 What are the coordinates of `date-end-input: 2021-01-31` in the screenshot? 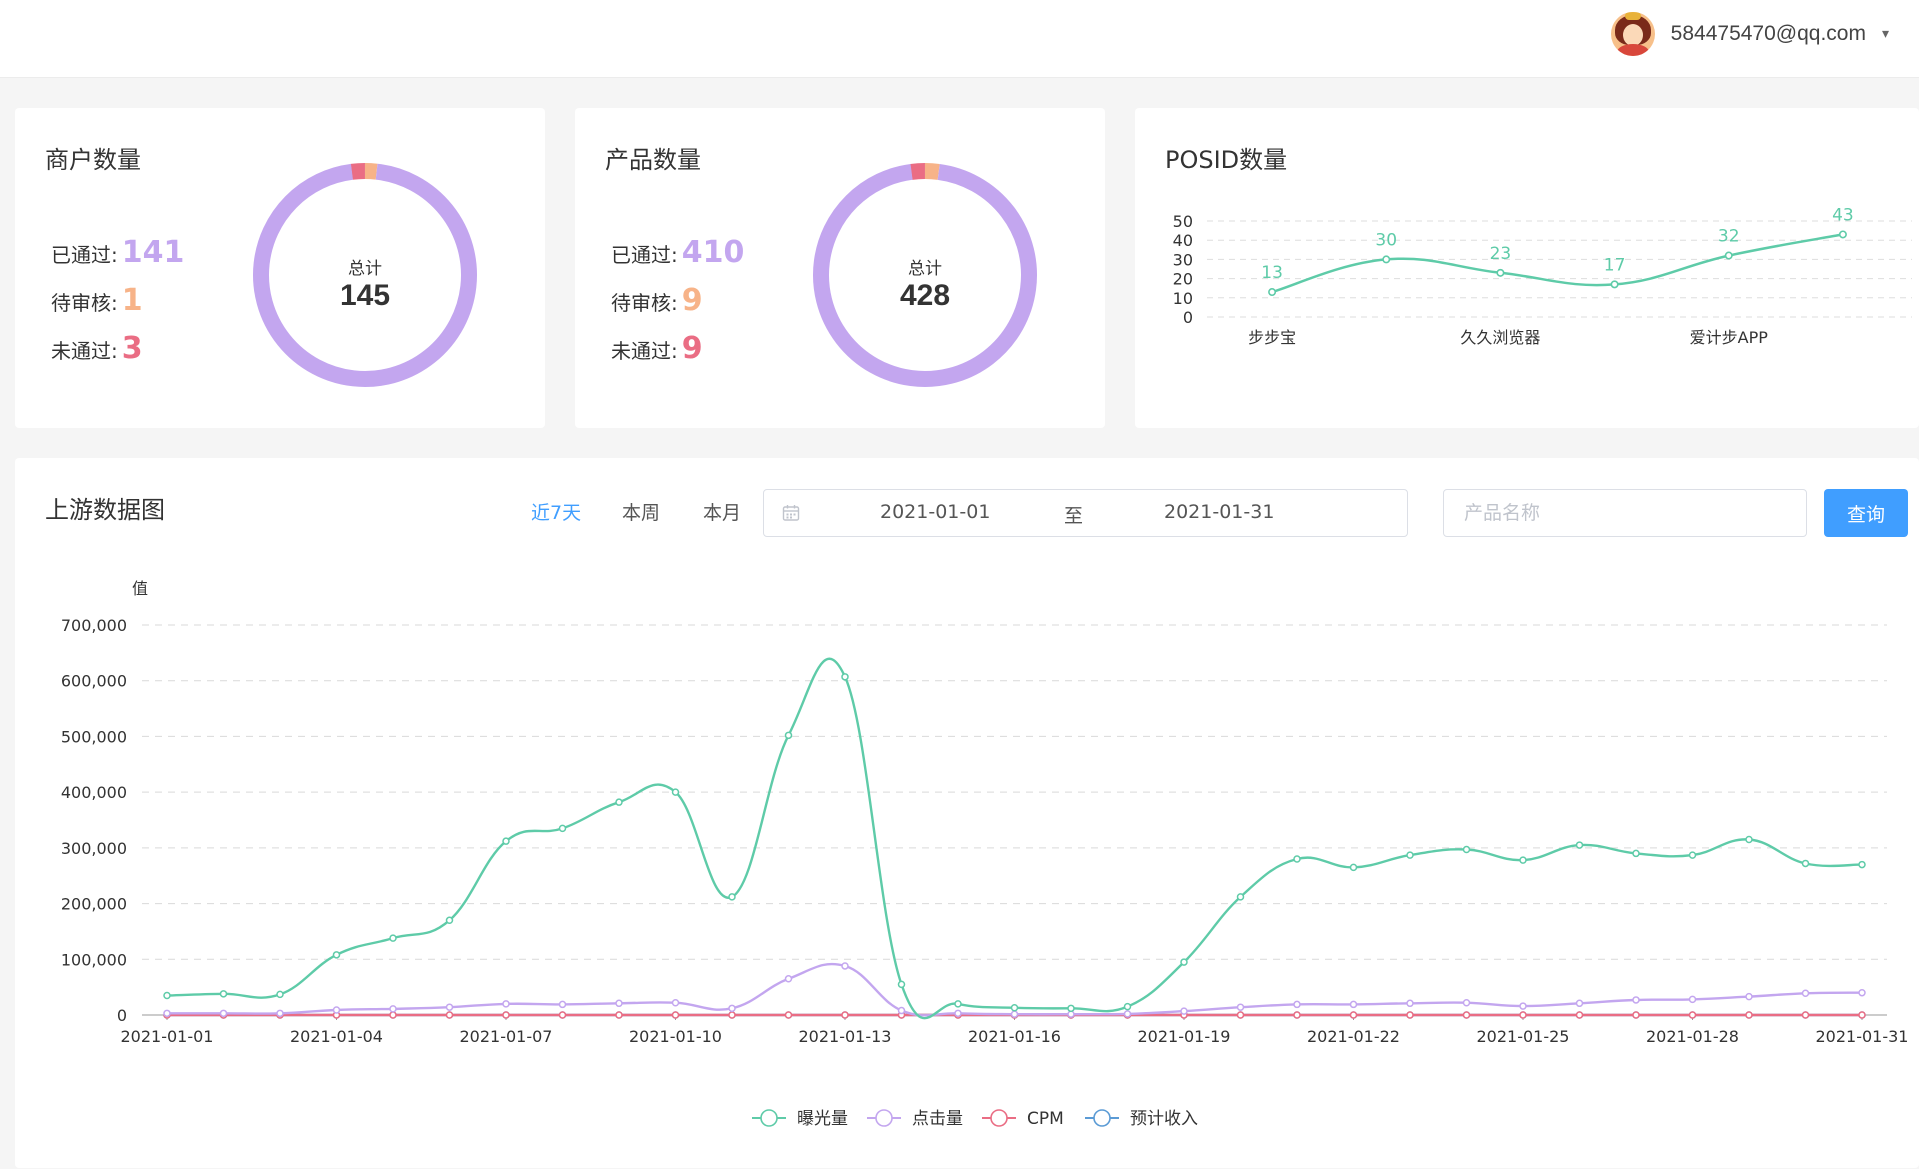 It's located at (1219, 512).